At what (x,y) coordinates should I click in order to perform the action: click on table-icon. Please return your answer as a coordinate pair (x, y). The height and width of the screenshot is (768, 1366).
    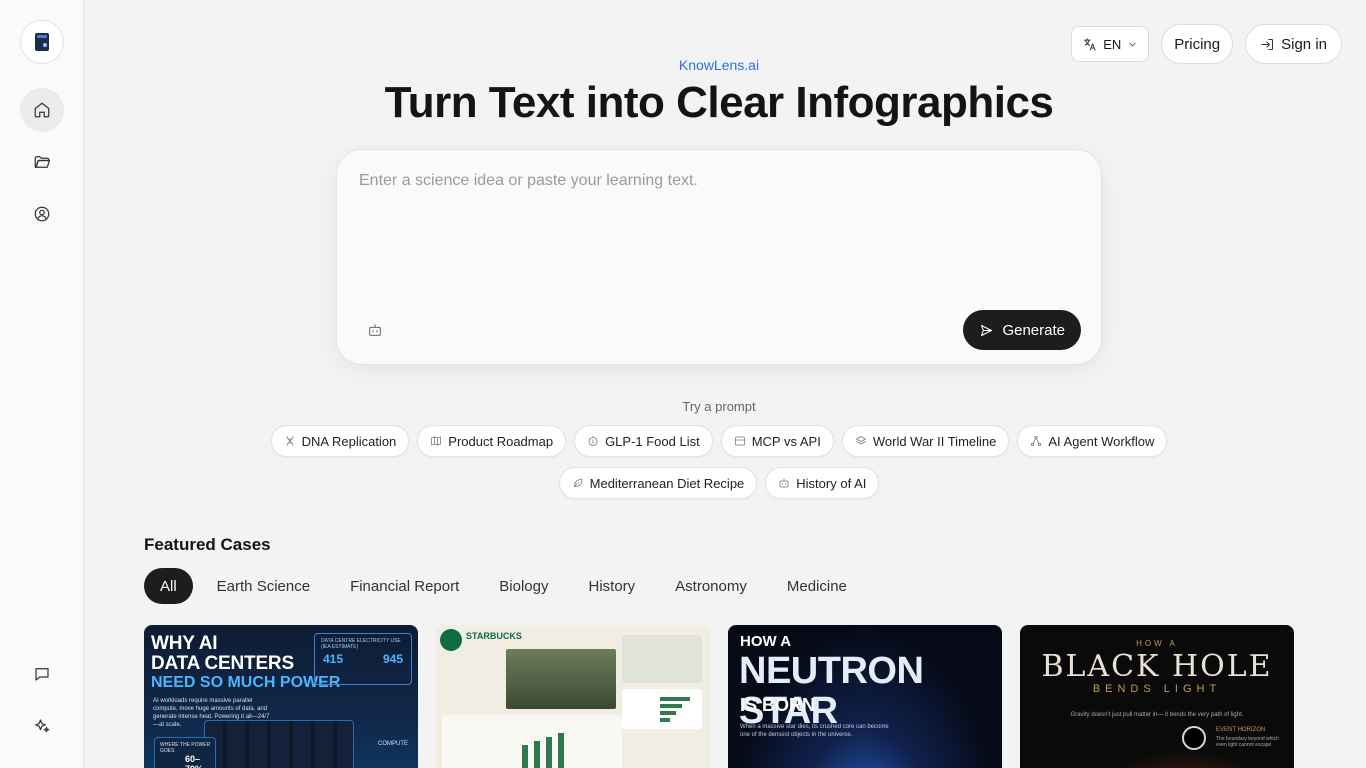
    Looking at the image, I should click on (739, 441).